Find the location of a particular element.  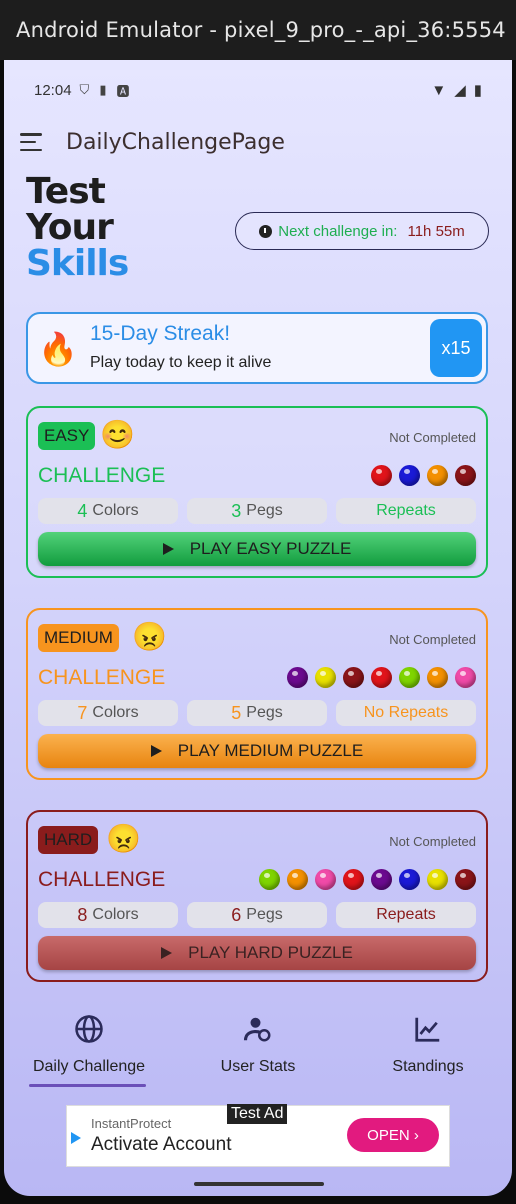

next-challenge-timer: Next challenge in: 11h 55m is located at coordinates (362, 231).